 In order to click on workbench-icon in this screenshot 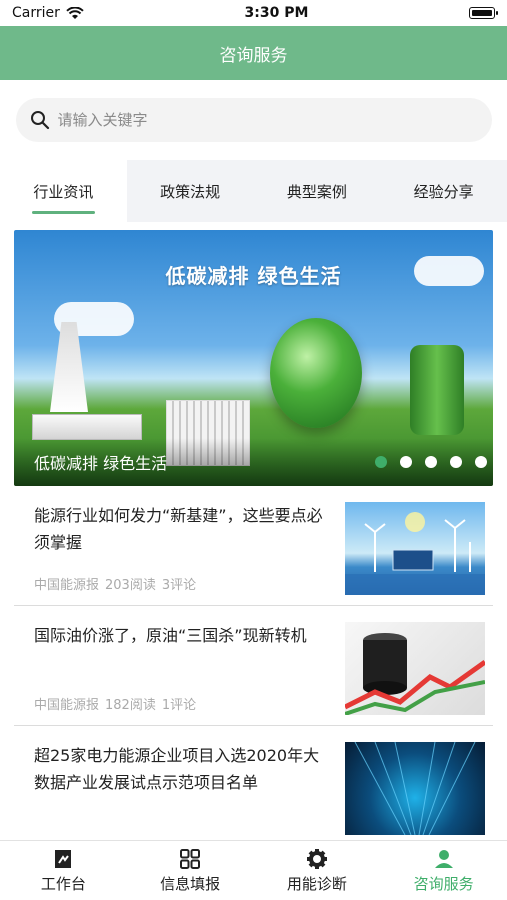, I will do `click(63, 858)`.